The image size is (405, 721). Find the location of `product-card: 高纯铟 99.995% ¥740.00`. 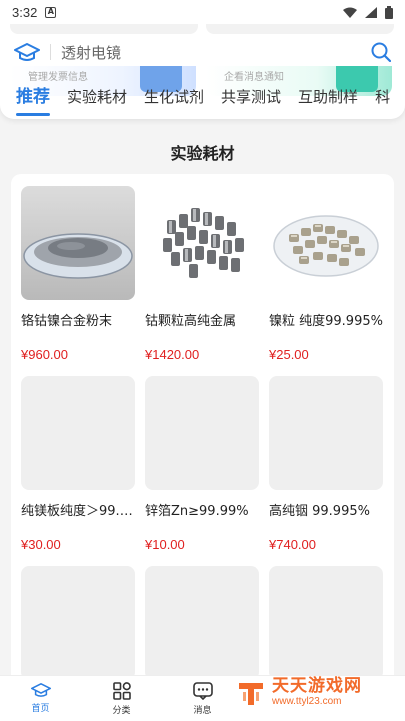

product-card: 高纯铟 99.995% ¥740.00 is located at coordinates (326, 471).